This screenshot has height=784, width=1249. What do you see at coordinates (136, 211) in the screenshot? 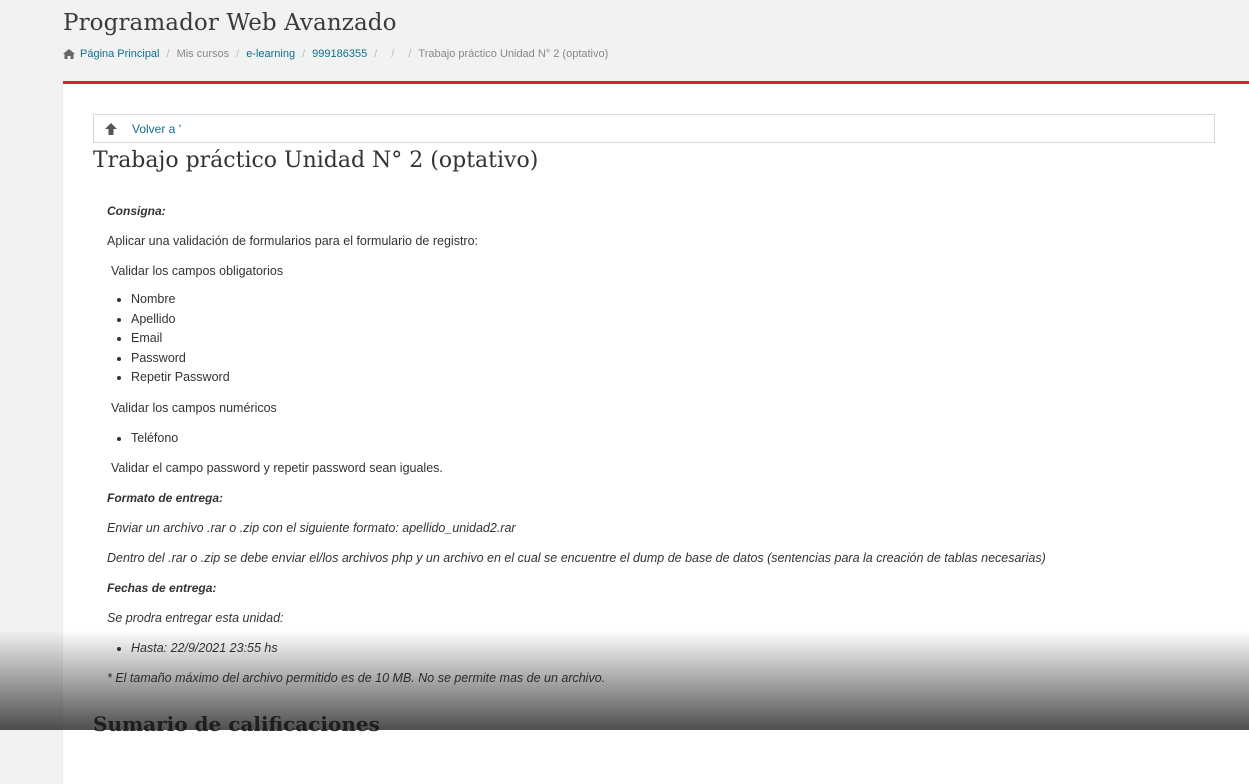
I see `consigna-heading: Consigna:` at bounding box center [136, 211].